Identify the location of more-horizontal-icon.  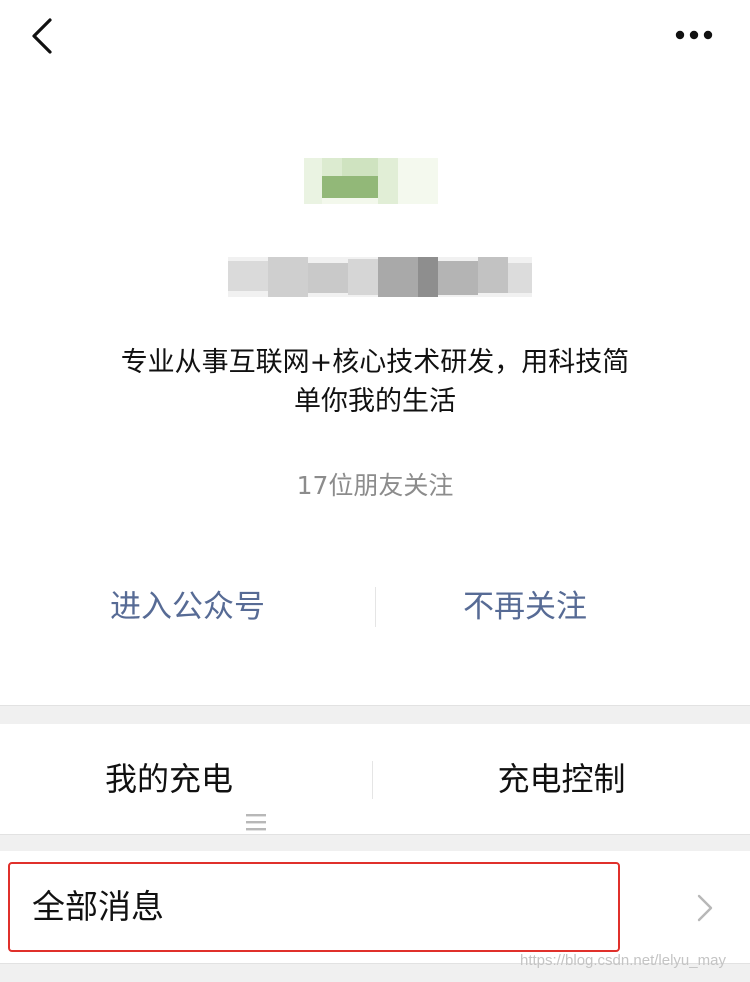
(694, 35).